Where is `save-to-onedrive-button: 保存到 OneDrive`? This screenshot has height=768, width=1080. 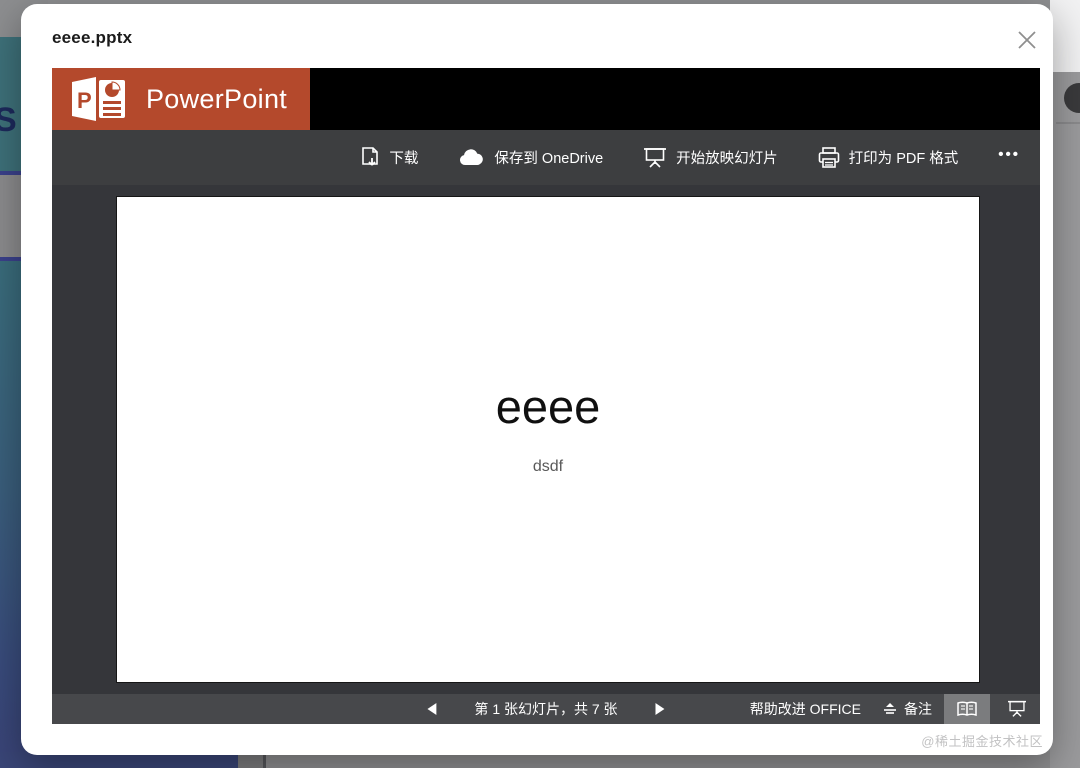 save-to-onedrive-button: 保存到 OneDrive is located at coordinates (530, 157).